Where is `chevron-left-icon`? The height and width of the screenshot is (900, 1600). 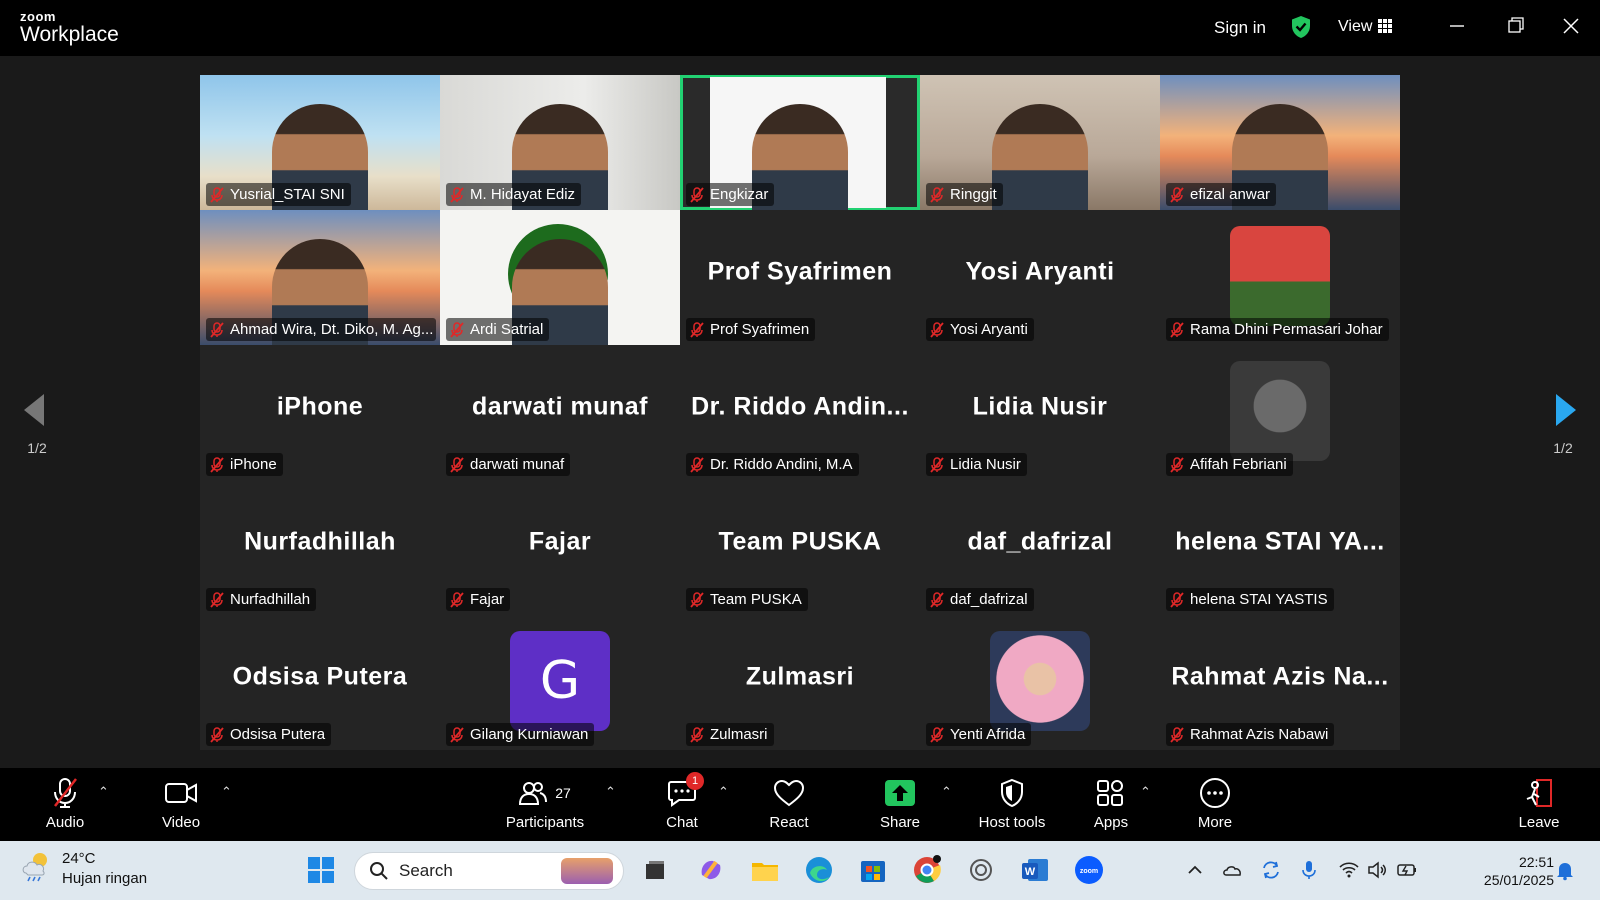
chevron-left-icon is located at coordinates (34, 410).